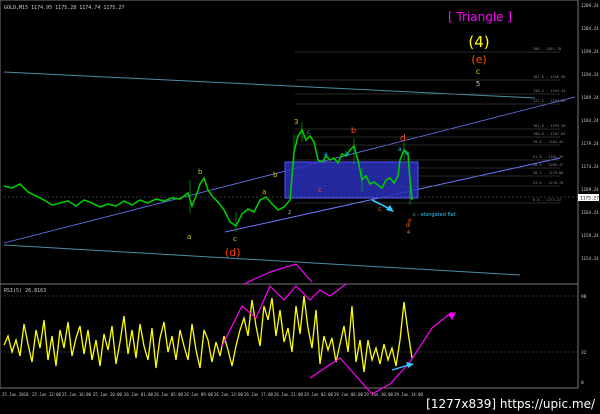 The height and width of the screenshot is (414, 600). I want to click on svg-text: 29 Jun 02:00, so click(318, 394).